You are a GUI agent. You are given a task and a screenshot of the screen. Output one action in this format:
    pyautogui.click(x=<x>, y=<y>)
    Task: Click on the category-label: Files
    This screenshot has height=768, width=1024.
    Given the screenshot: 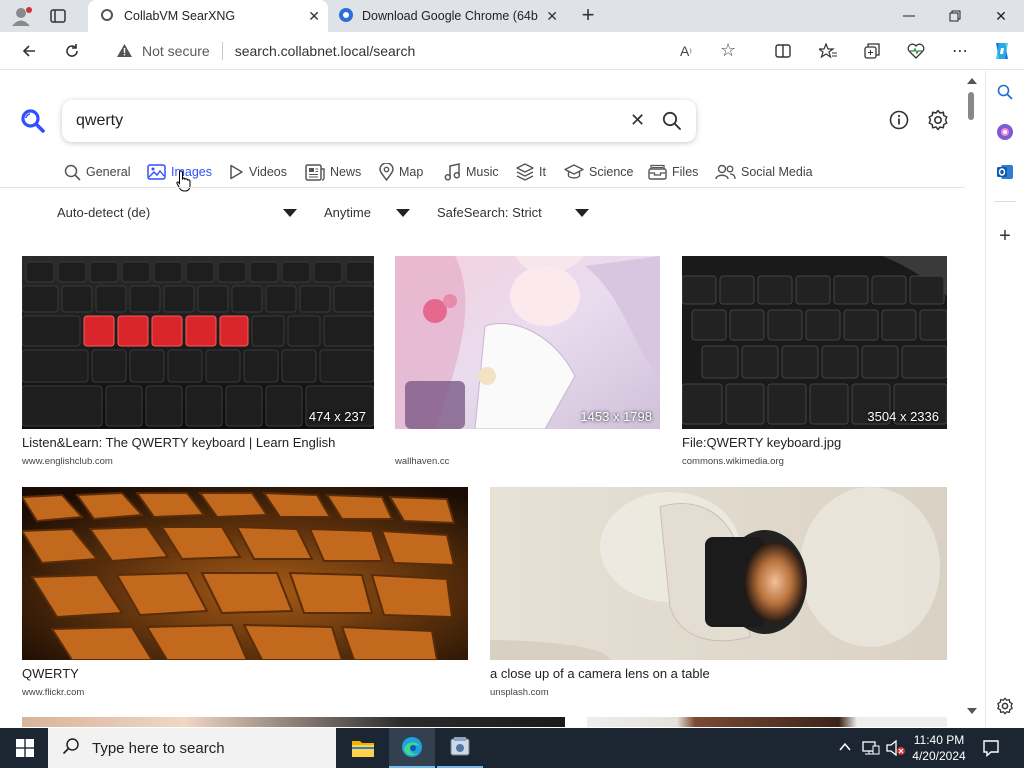 What is the action you would take?
    pyautogui.click(x=685, y=172)
    